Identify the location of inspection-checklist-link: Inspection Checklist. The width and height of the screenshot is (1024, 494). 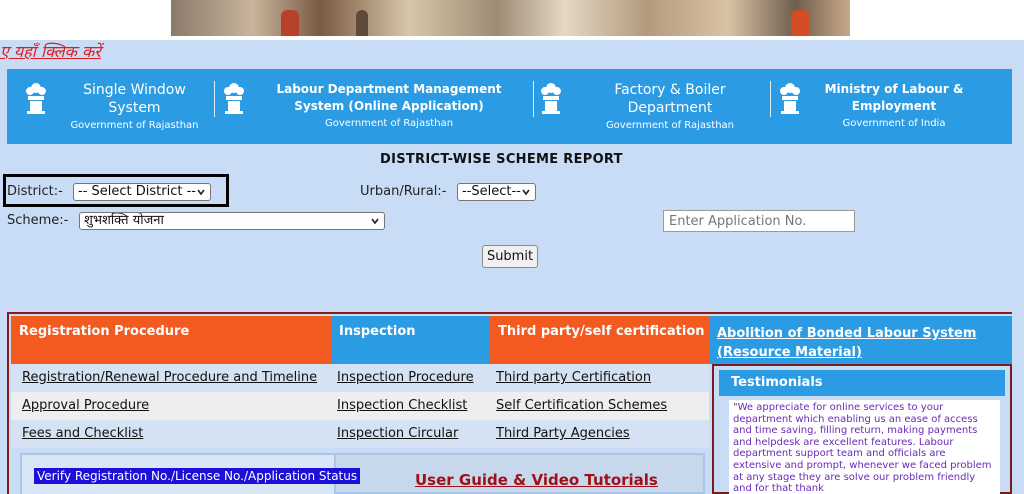
(410, 406).